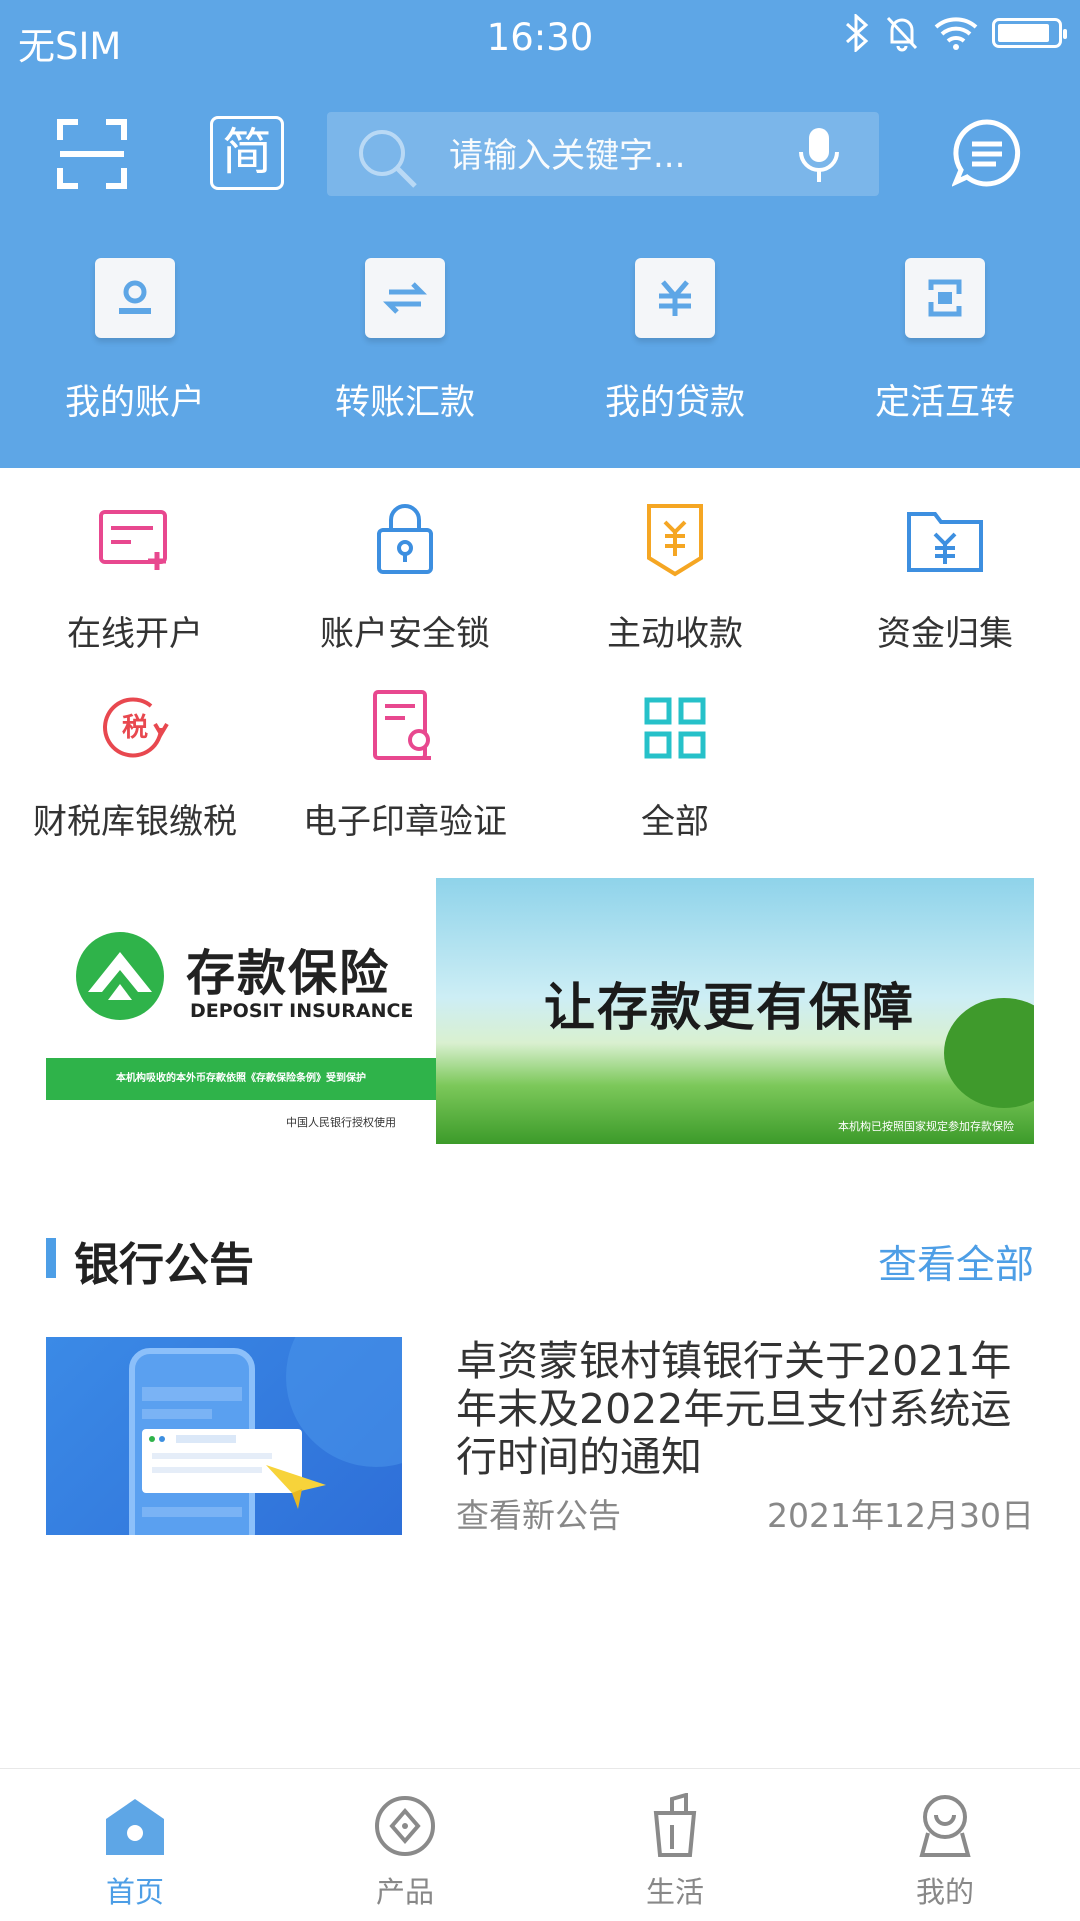 Image resolution: width=1080 pixels, height=1921 pixels. I want to click on grid-all-icon, so click(675, 728).